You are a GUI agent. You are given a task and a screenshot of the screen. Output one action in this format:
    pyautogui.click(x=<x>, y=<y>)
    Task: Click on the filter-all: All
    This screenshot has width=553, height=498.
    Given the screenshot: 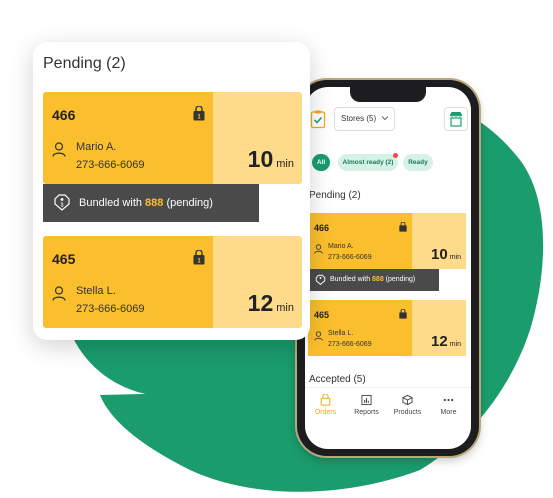 What is the action you would take?
    pyautogui.click(x=321, y=162)
    